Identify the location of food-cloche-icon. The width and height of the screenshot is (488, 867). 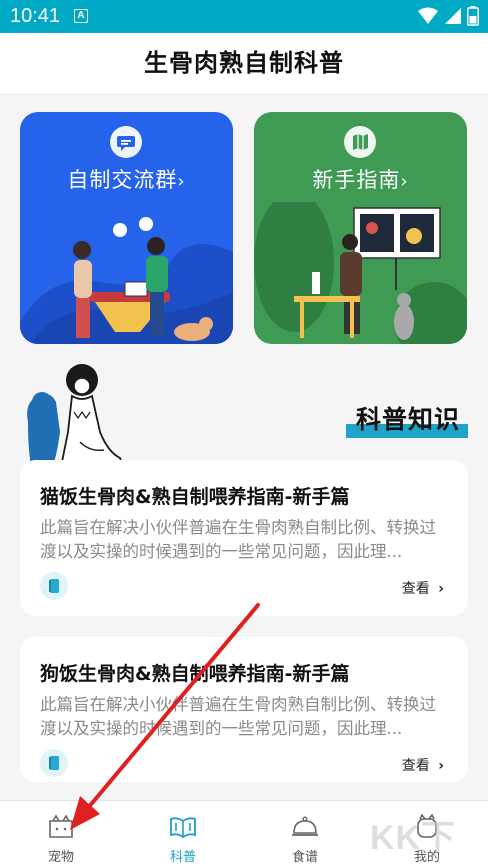
(305, 826).